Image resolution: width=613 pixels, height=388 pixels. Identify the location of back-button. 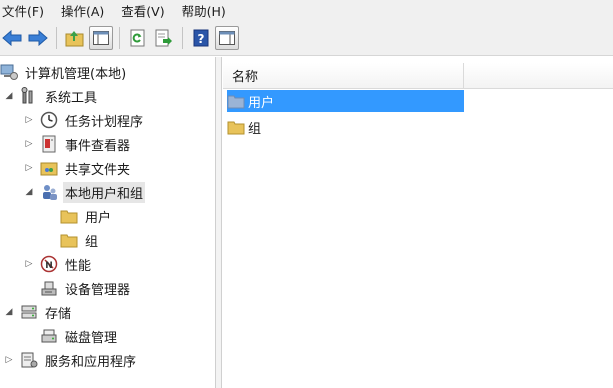
(12, 38).